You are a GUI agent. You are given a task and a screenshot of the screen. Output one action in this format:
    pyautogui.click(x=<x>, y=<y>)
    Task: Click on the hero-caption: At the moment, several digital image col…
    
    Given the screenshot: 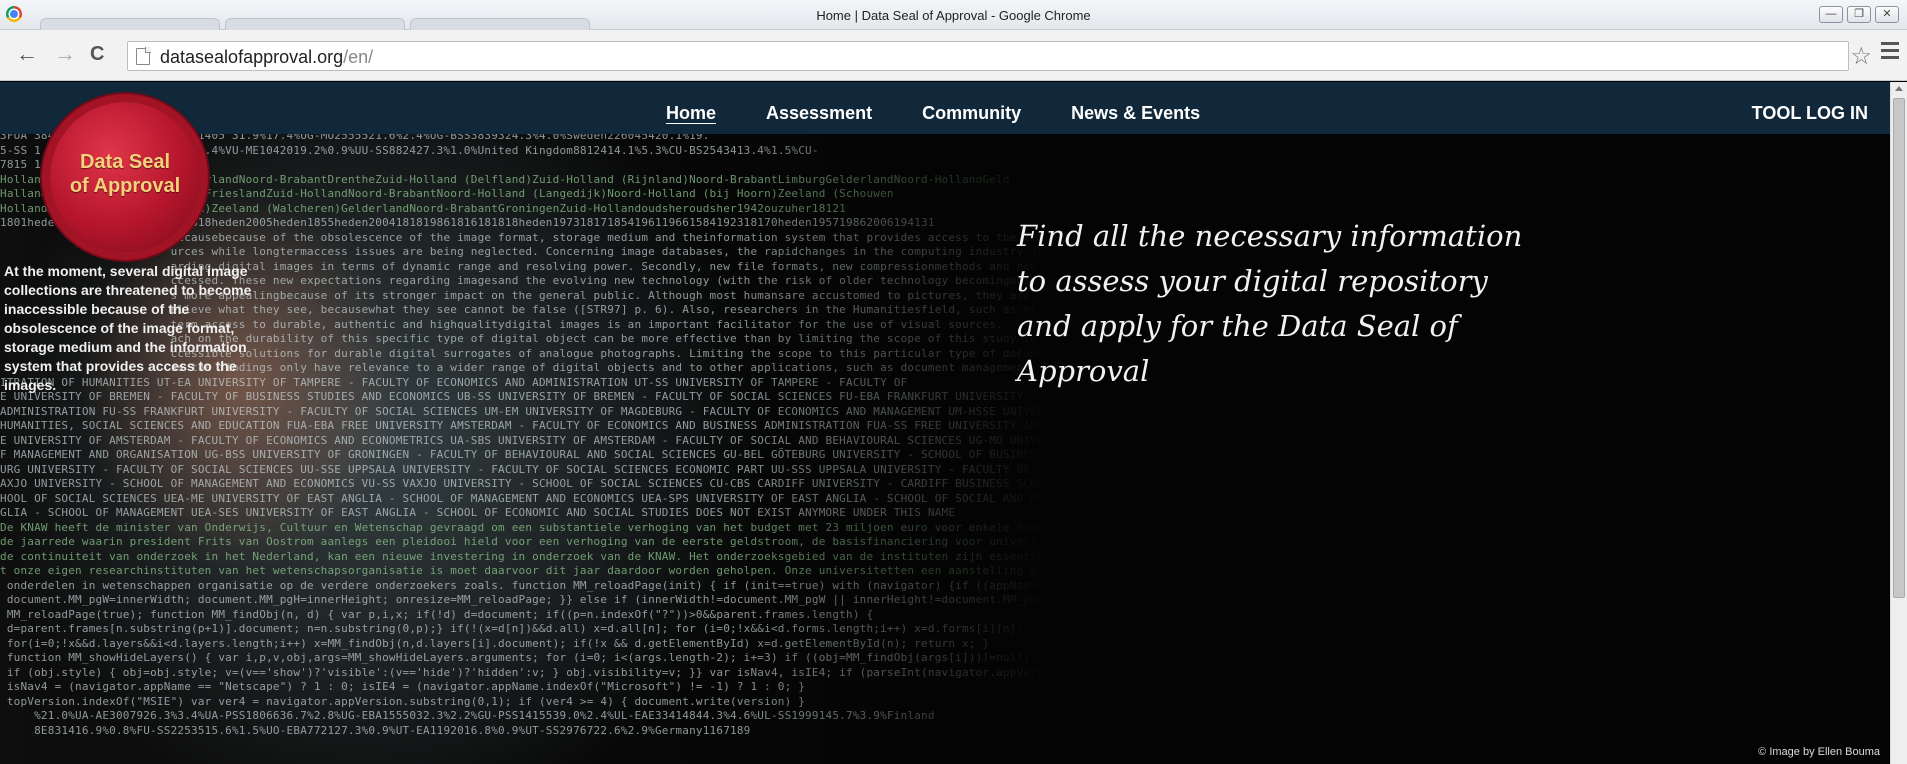 What is the action you would take?
    pyautogui.click(x=128, y=328)
    